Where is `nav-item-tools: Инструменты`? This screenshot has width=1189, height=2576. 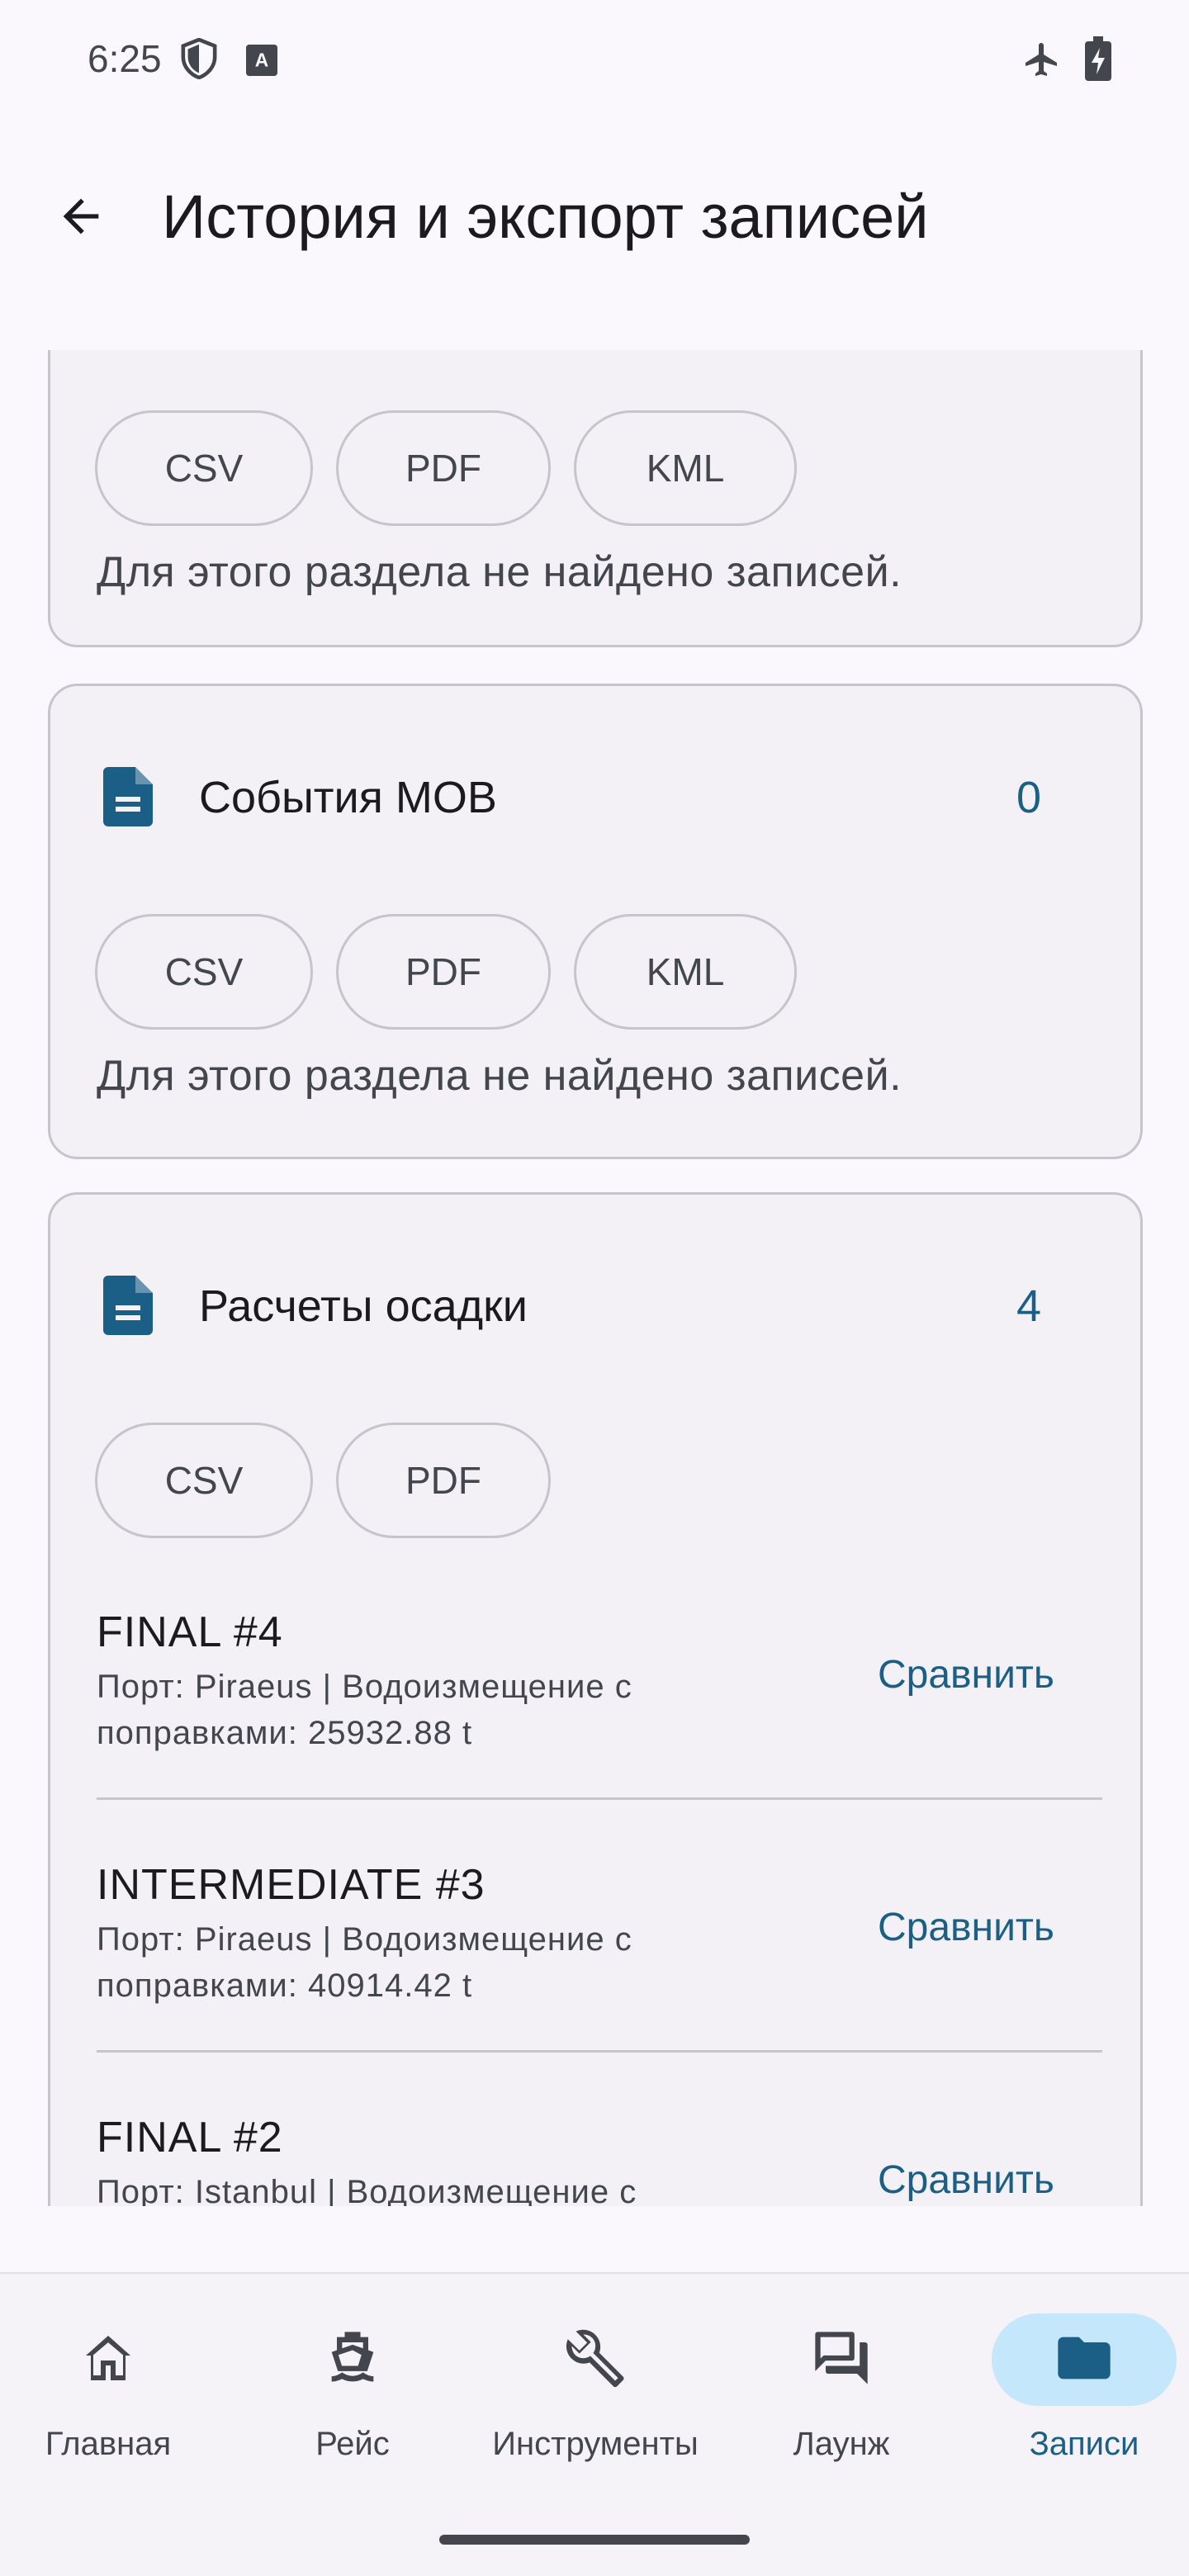 nav-item-tools: Инструменты is located at coordinates (595, 2396).